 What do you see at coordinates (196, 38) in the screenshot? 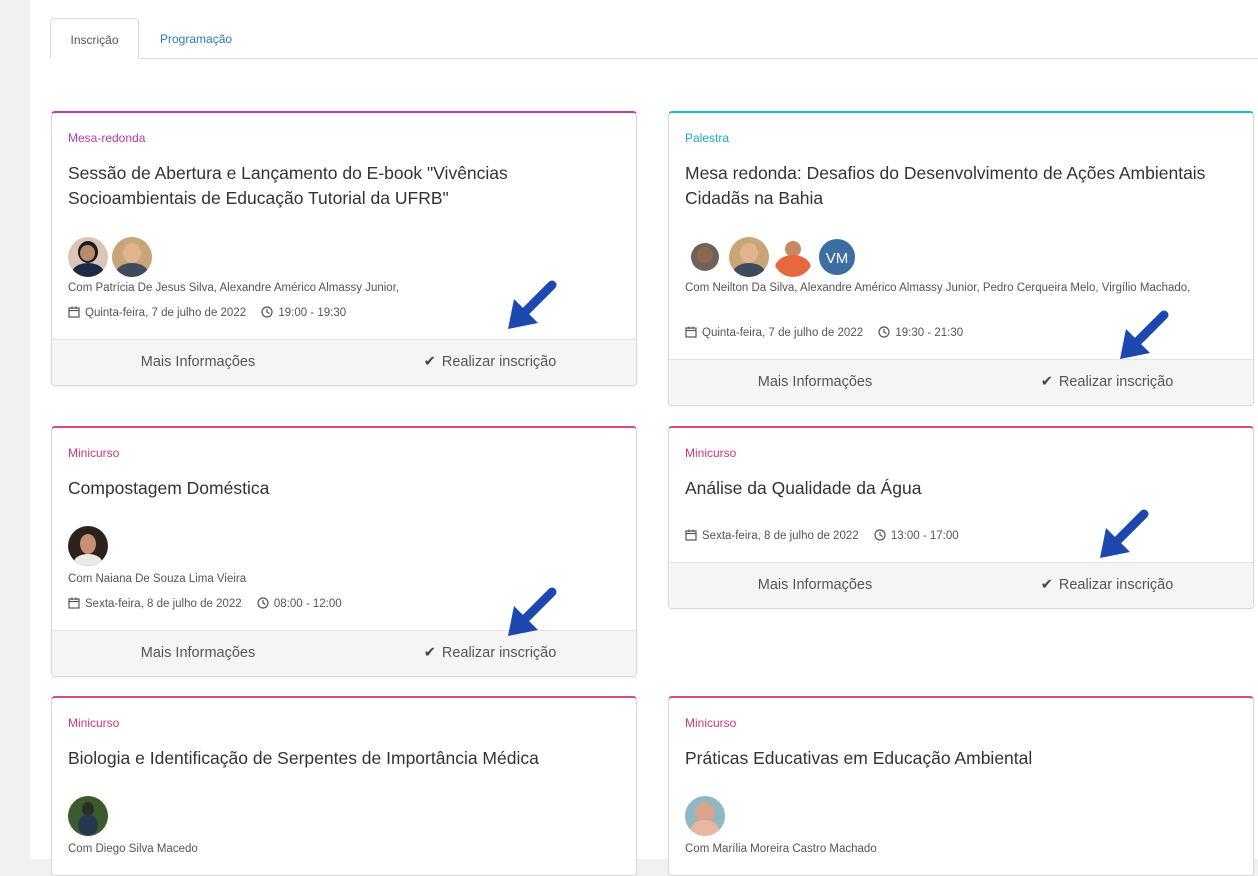
I see `tab-programacao: Programação` at bounding box center [196, 38].